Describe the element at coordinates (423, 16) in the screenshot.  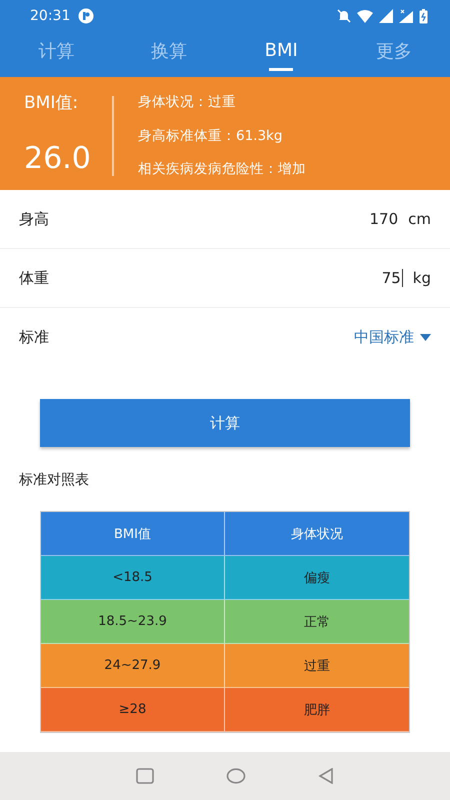
I see `battery-icon` at that location.